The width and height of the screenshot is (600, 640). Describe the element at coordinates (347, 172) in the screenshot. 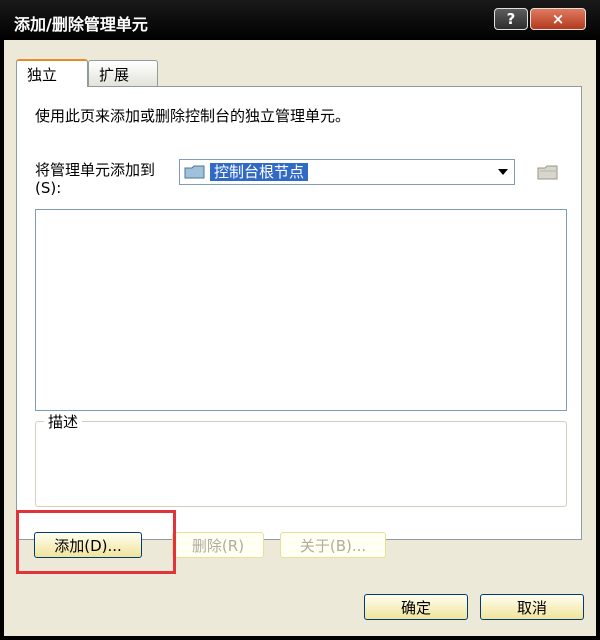

I see `add-to-dropdown: 控制台根节点` at that location.